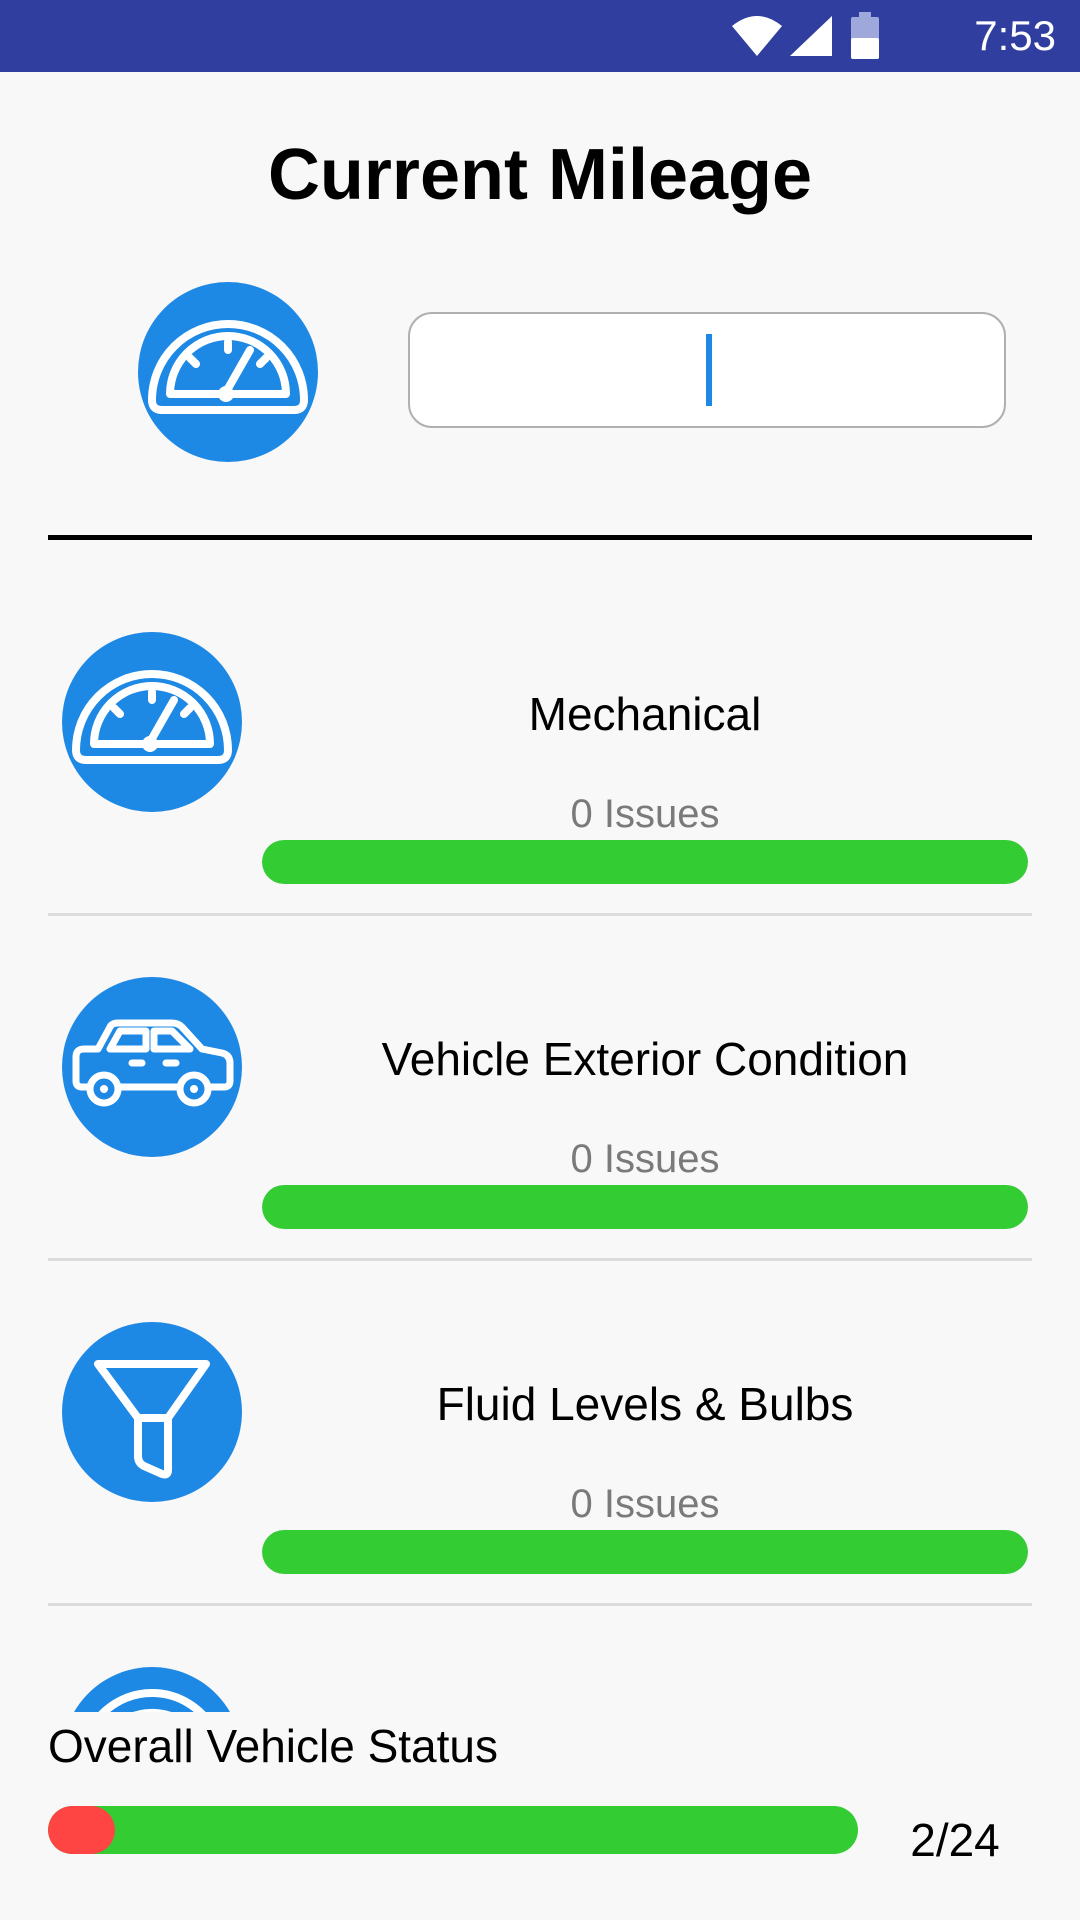 The height and width of the screenshot is (1920, 1080). Describe the element at coordinates (540, 175) in the screenshot. I see `page-title: Current Mileage` at that location.